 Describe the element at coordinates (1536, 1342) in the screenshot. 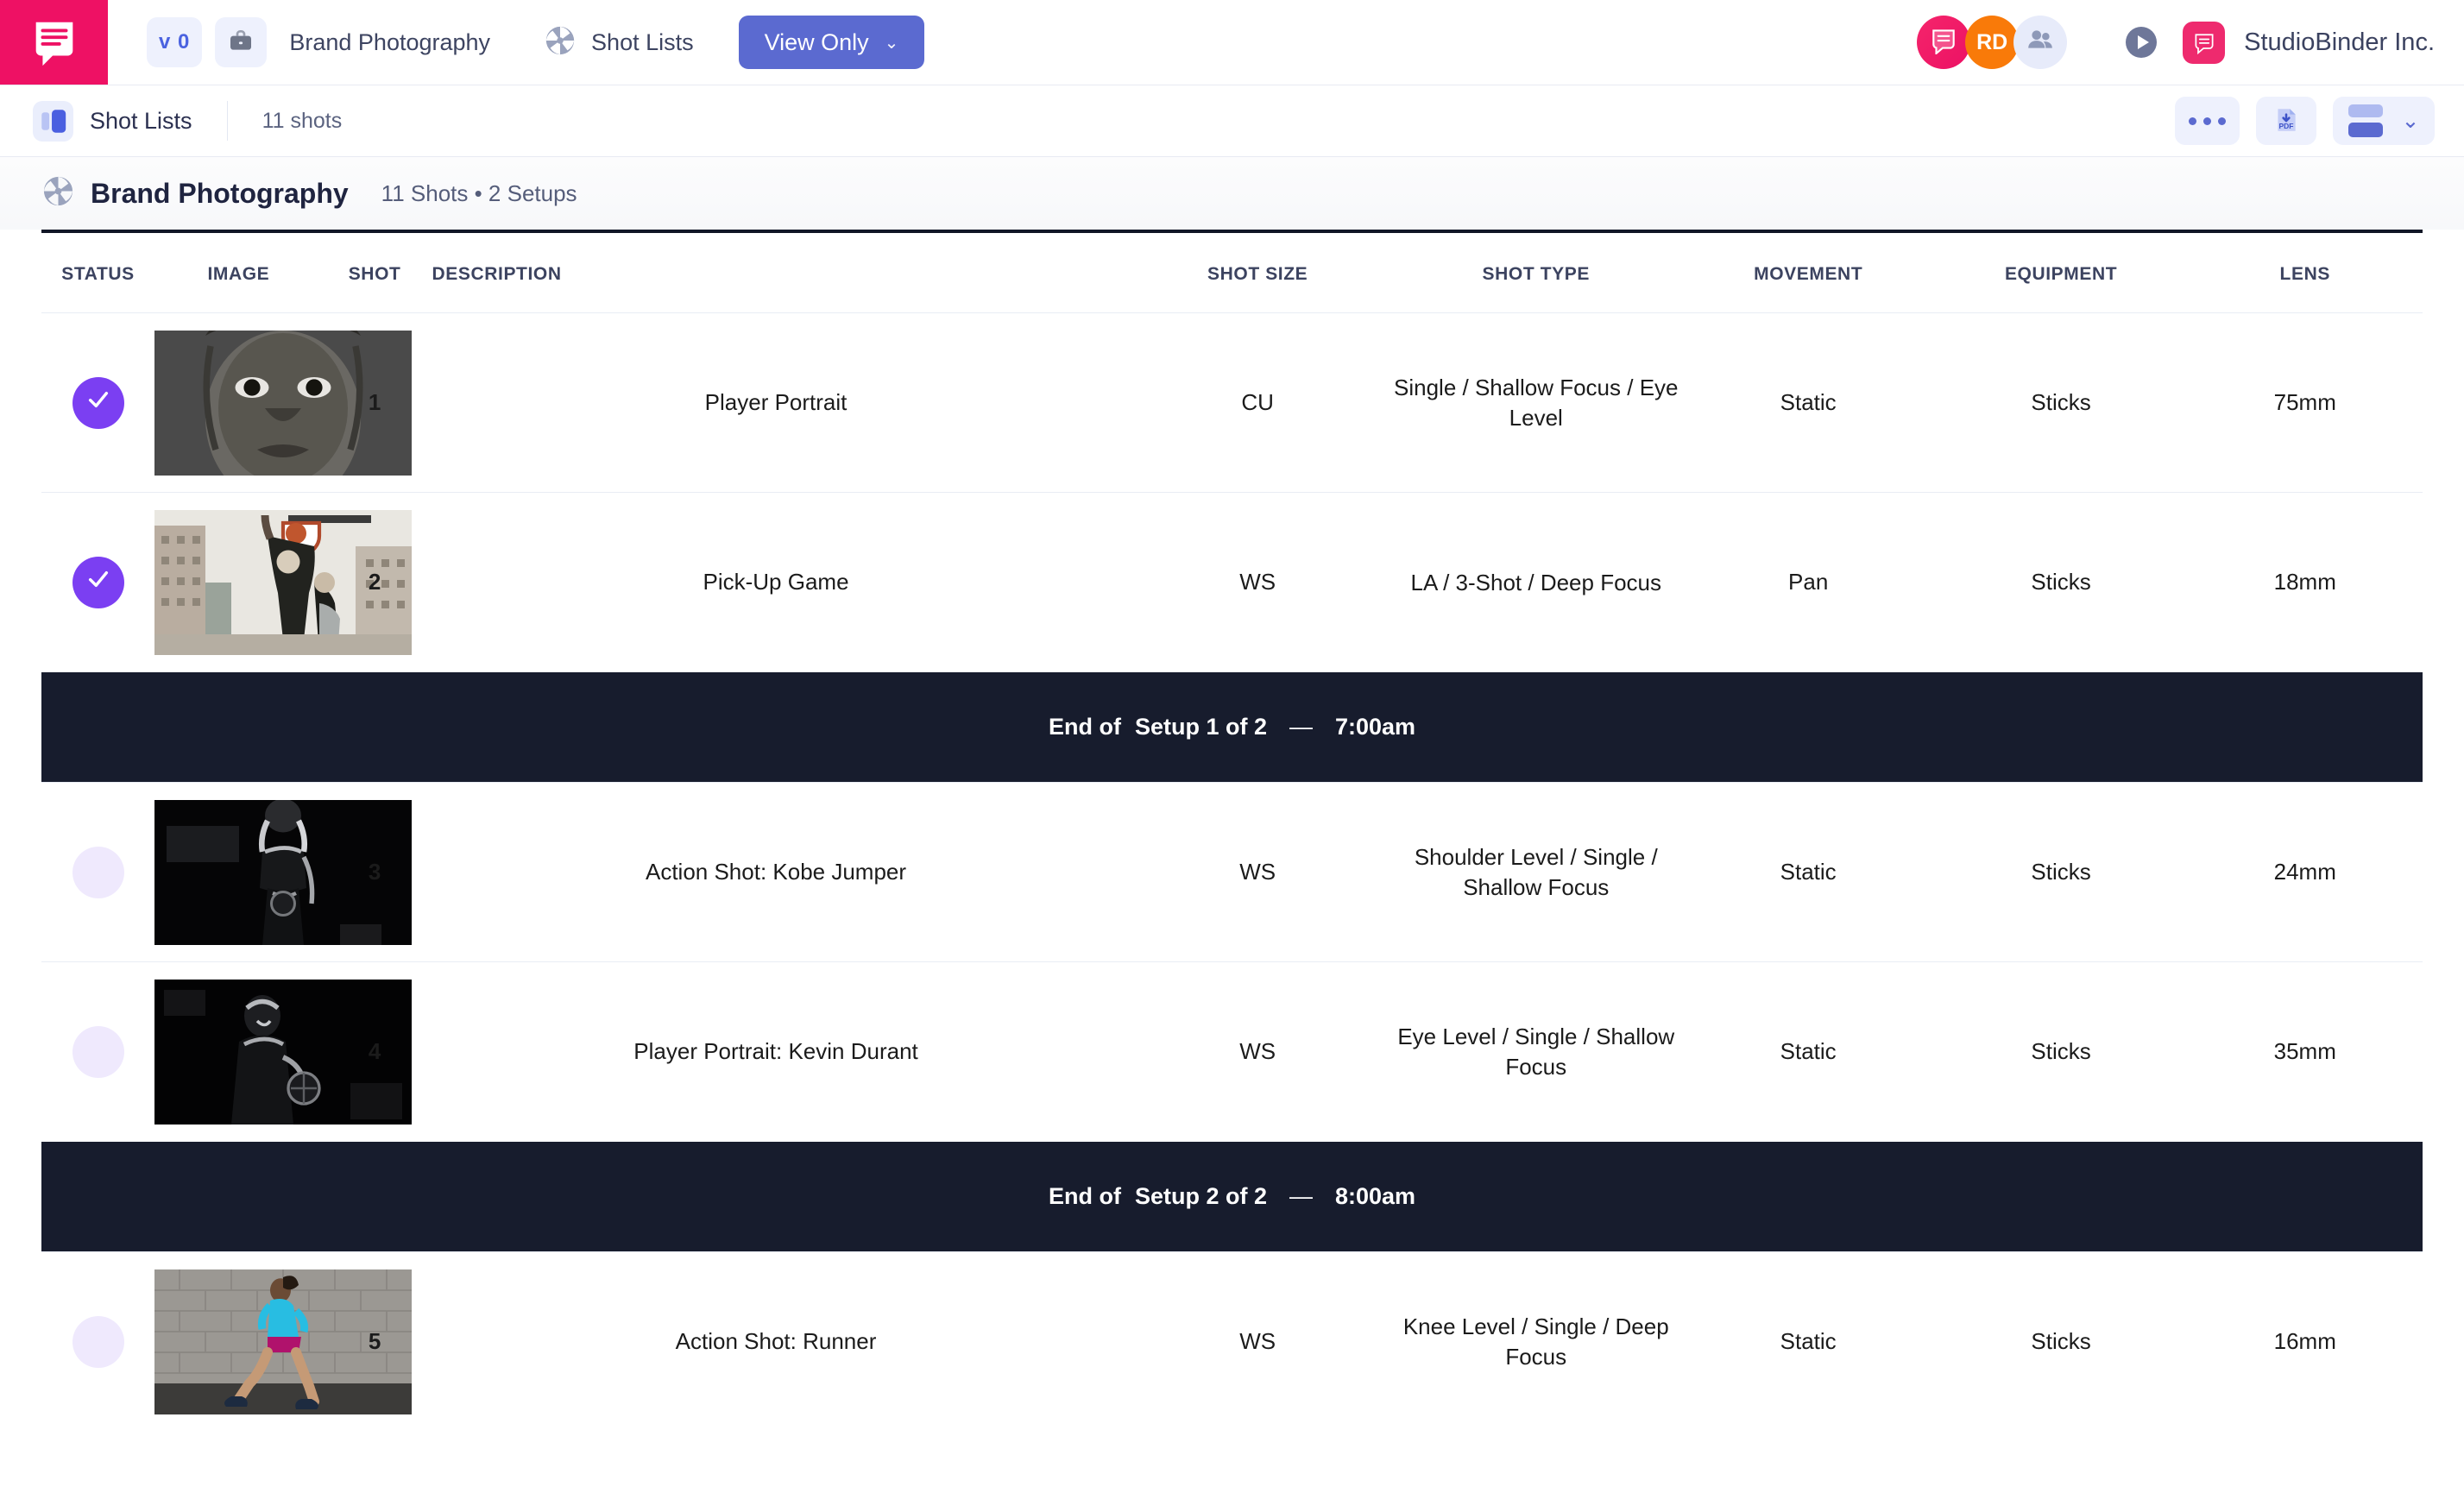

I see `cell-shot-type: Knee Level / Single / Deep Focus` at that location.